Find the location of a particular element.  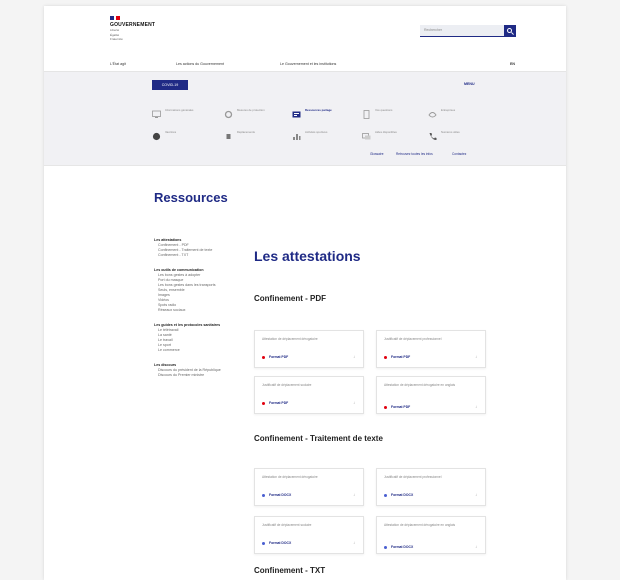

nav-item-institutions: Le Gouvernement et les institutions is located at coordinates (308, 64).